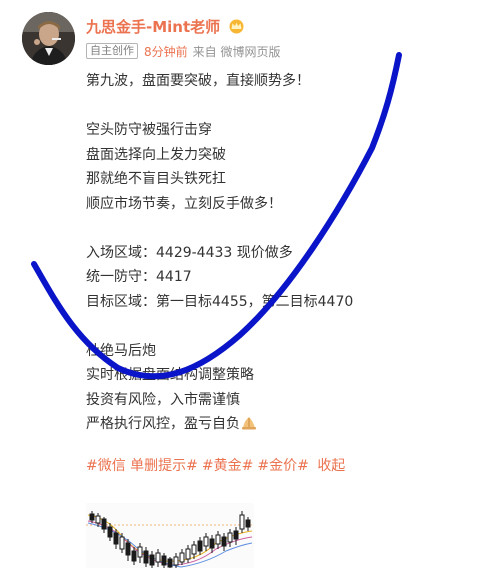  Describe the element at coordinates (48, 38) in the screenshot. I see `author-avatar` at that location.